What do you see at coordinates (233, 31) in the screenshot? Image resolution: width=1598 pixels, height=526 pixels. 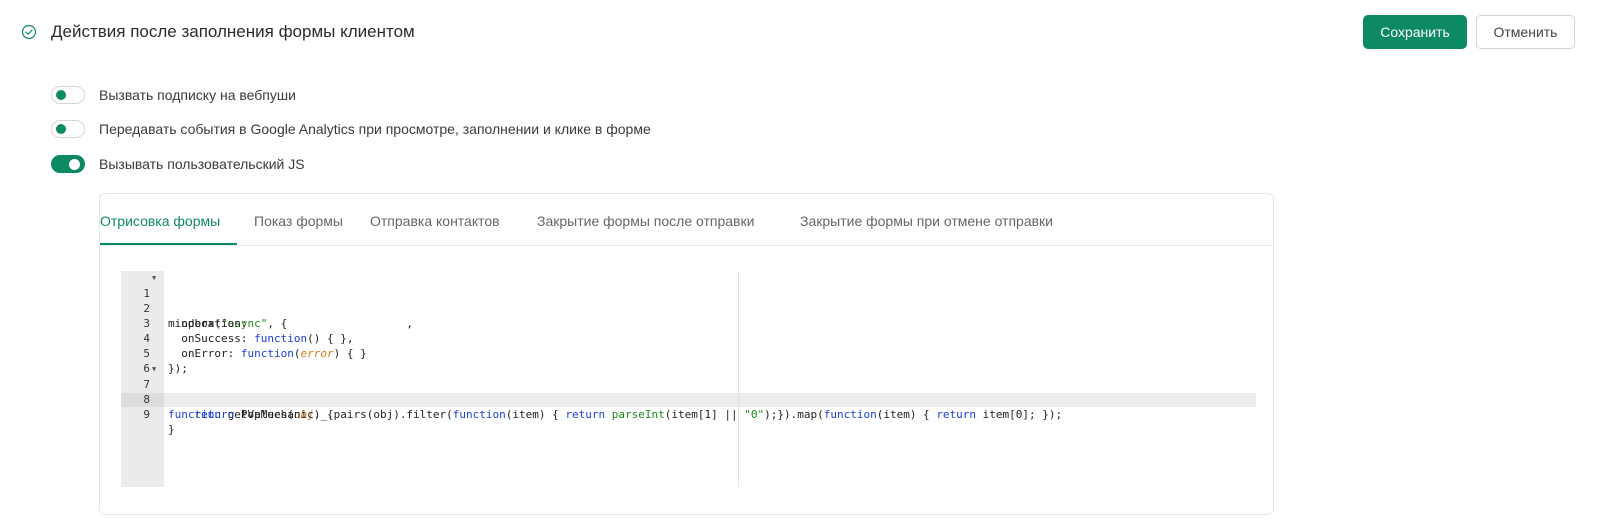 I see `page-title: Действия после заполнения формы клиентом` at bounding box center [233, 31].